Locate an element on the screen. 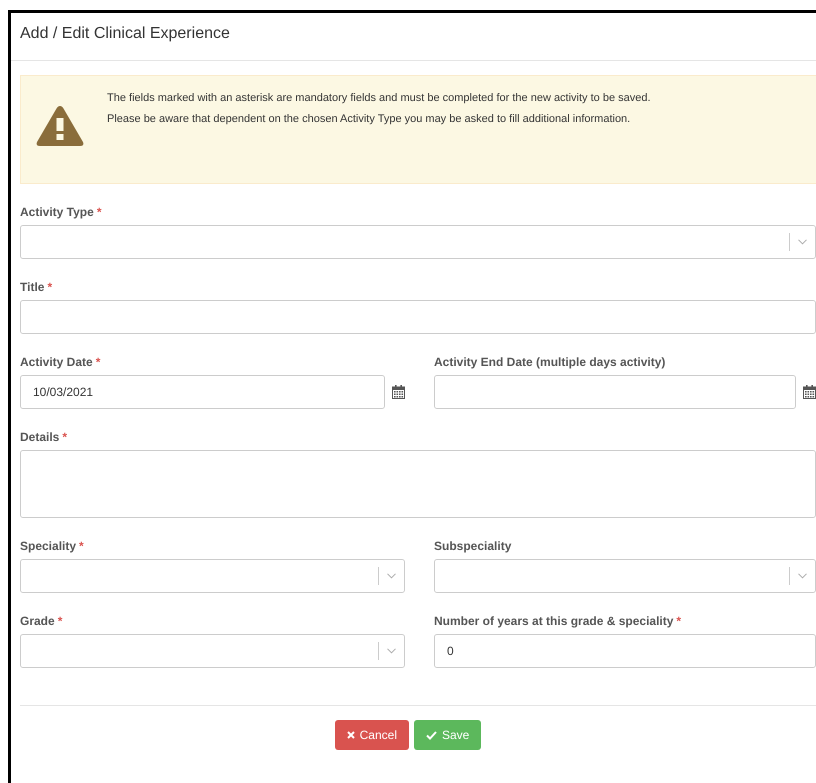 This screenshot has width=816, height=783. date-field is located at coordinates (615, 392).